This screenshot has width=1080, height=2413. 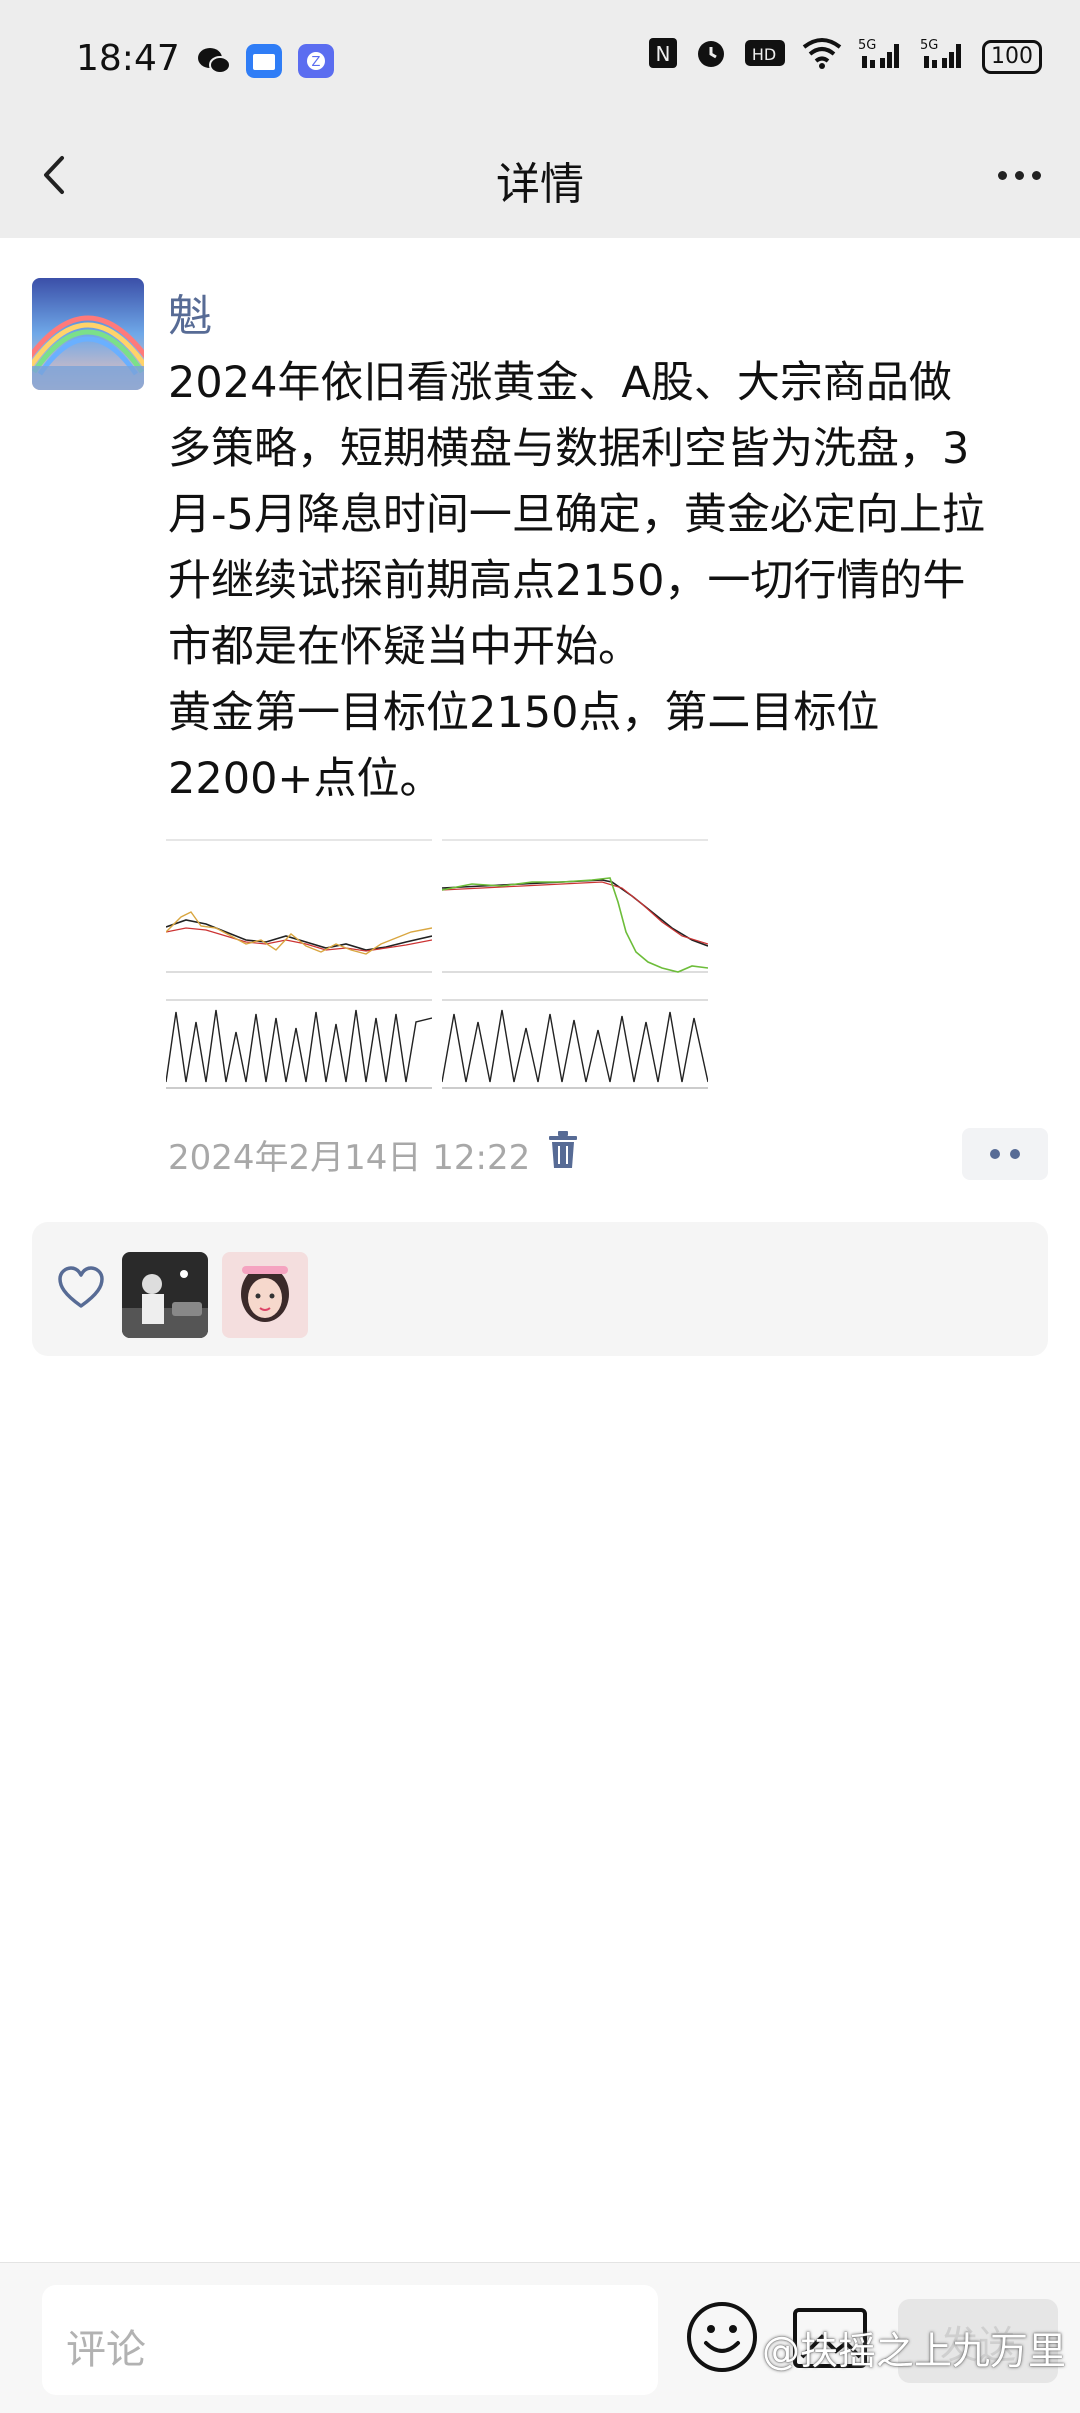 What do you see at coordinates (711, 56) in the screenshot?
I see `alarm-icon` at bounding box center [711, 56].